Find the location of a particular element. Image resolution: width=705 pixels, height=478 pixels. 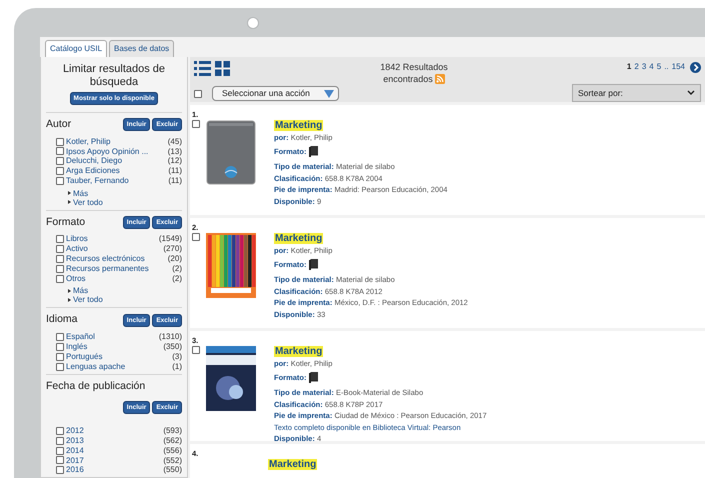

facet-option: Otros is located at coordinates (119, 279).